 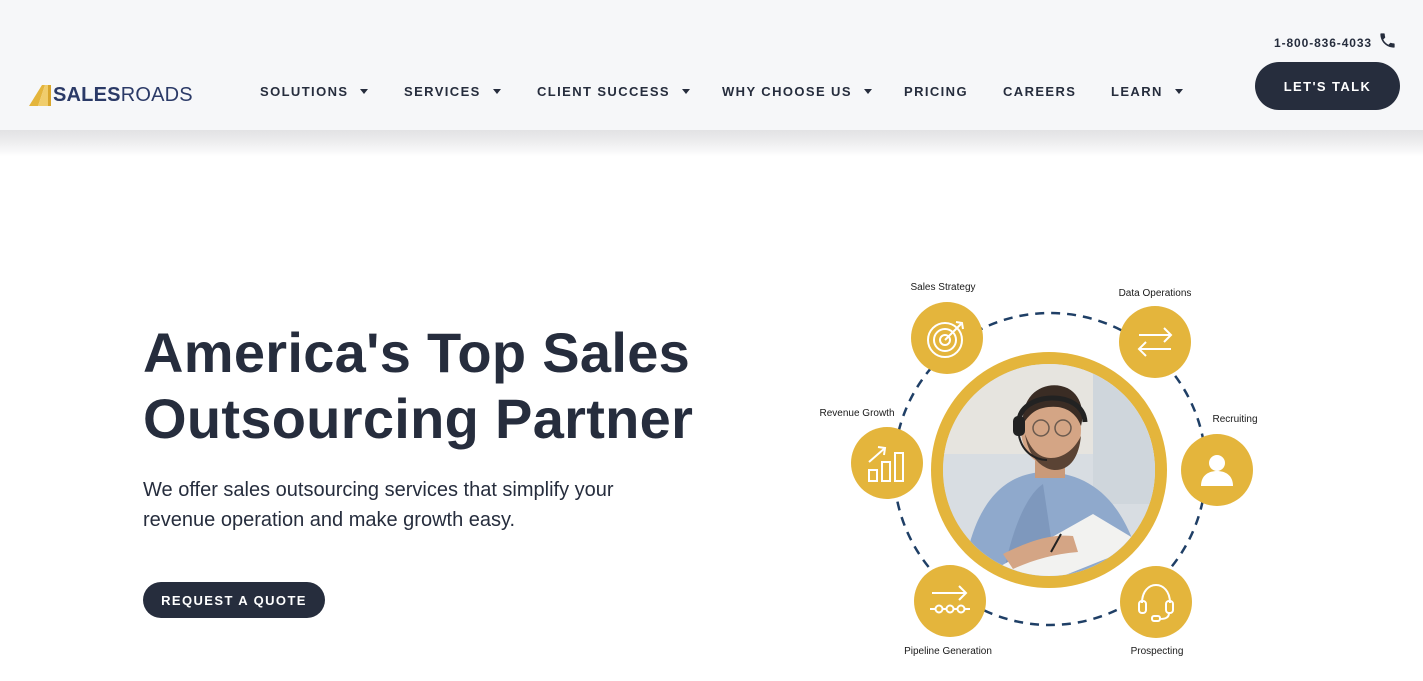 What do you see at coordinates (1155, 293) in the screenshot?
I see `node-label-data-operations: Data Operations` at bounding box center [1155, 293].